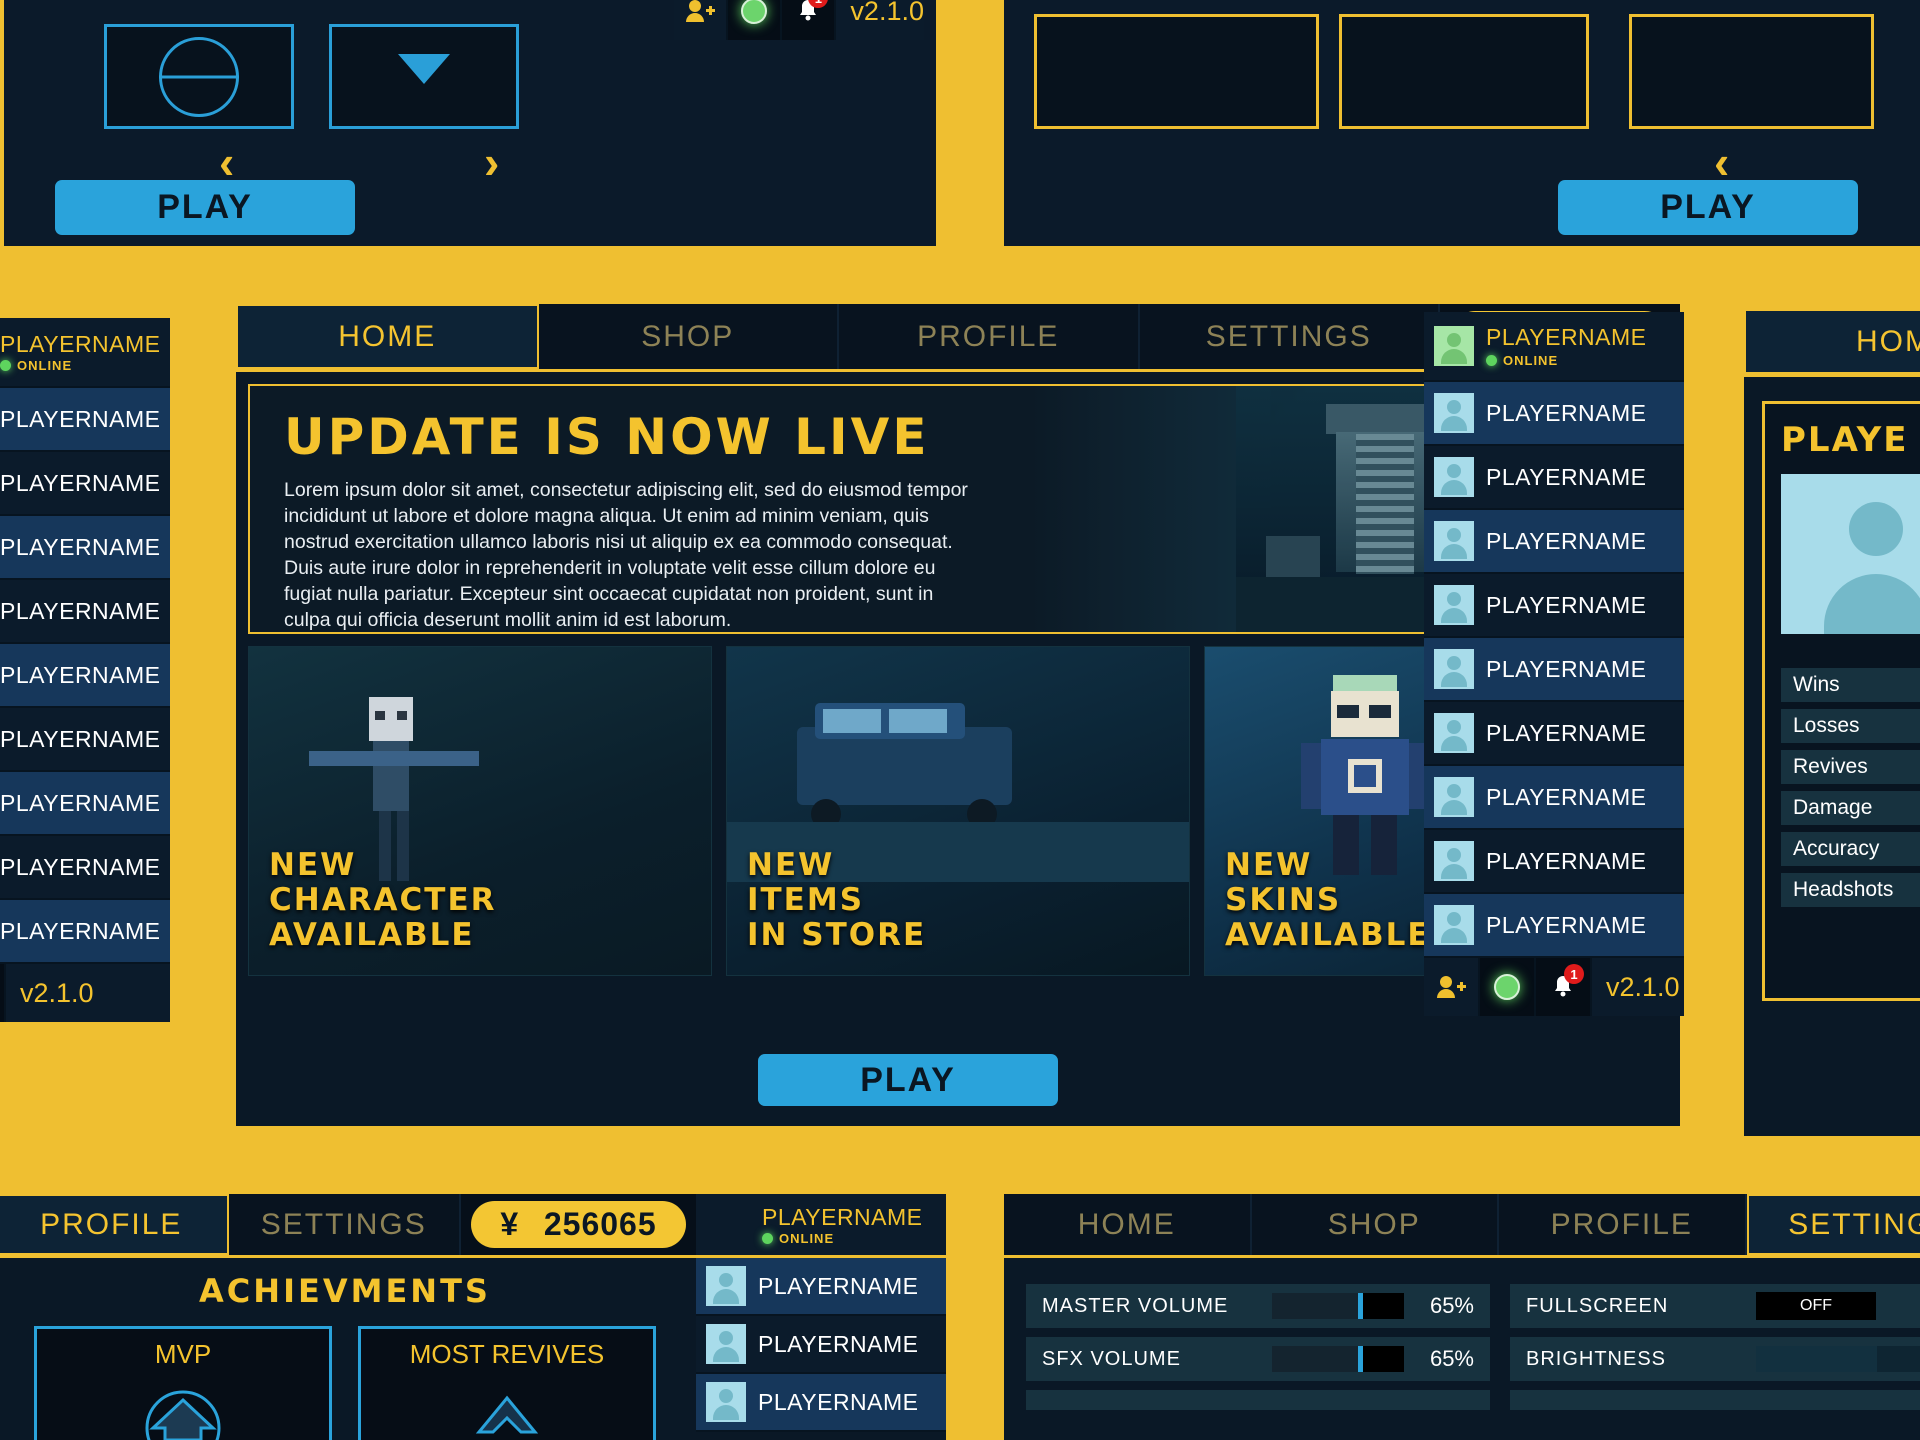 The image size is (1920, 1440). What do you see at coordinates (1715, 1359) in the screenshot?
I see `setting-brightness: BRIGHTNESS` at bounding box center [1715, 1359].